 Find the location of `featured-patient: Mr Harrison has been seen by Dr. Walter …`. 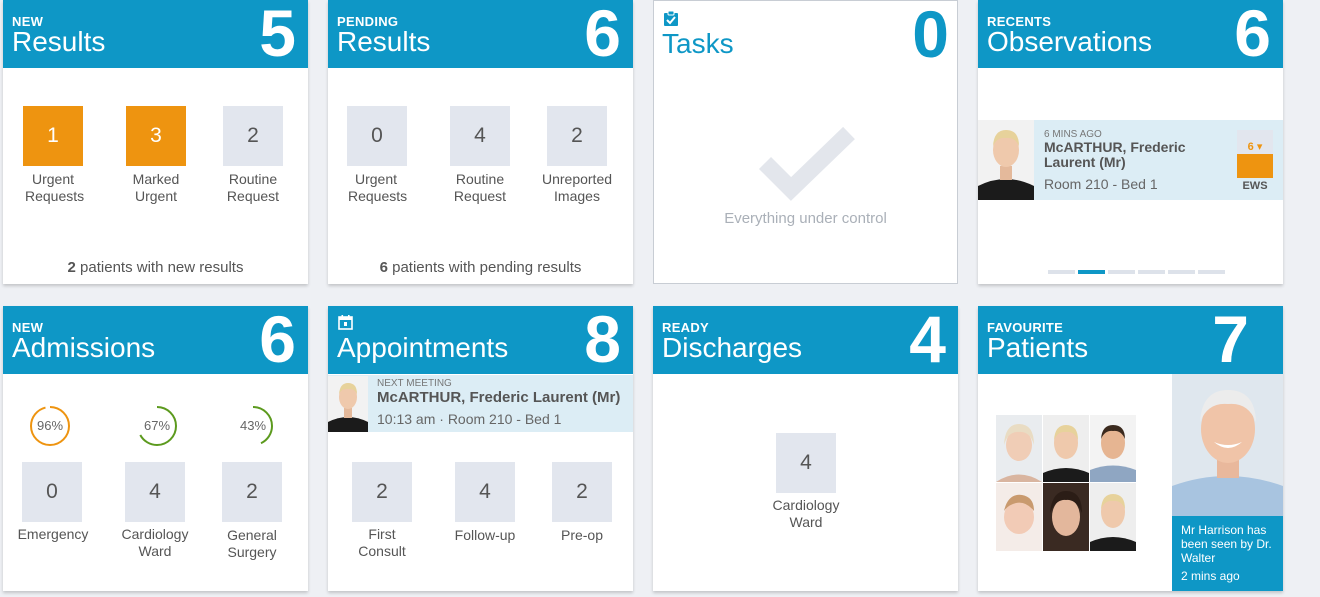

featured-patient: Mr Harrison has been seen by Dr. Walter … is located at coordinates (1227, 482).